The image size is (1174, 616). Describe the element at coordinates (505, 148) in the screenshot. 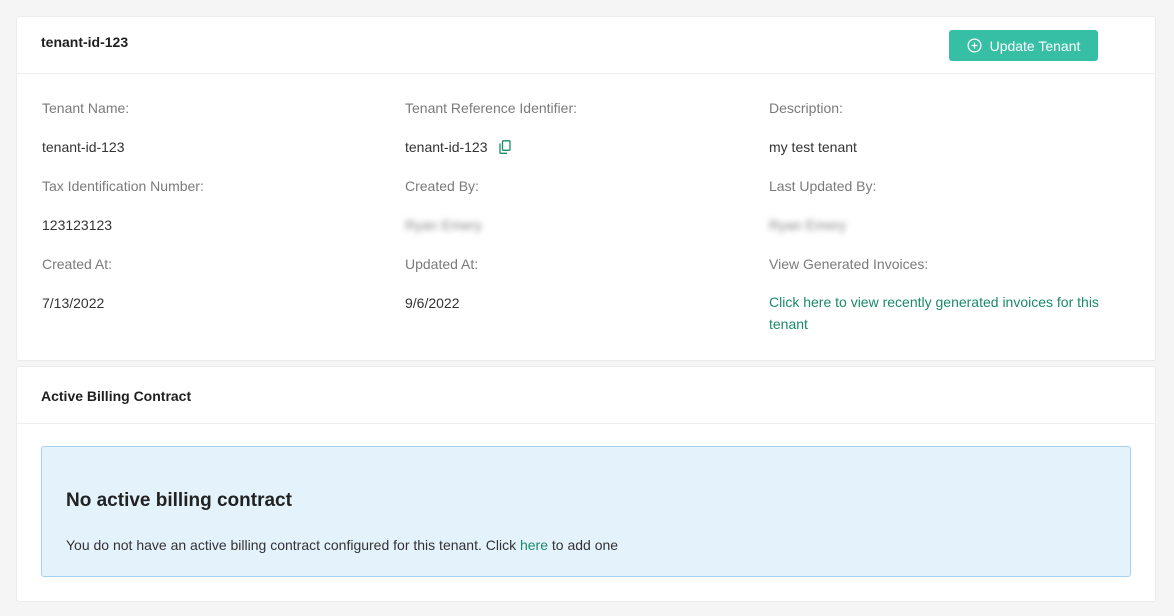

I see `copy-icon` at that location.